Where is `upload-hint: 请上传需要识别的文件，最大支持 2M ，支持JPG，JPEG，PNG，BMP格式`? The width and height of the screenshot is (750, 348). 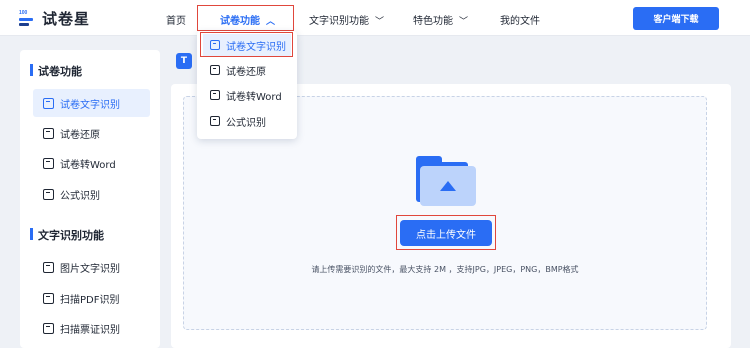 upload-hint: 请上传需要识别的文件，最大支持 2M ，支持JPG，JPEG，PNG，BMP格式 is located at coordinates (445, 269).